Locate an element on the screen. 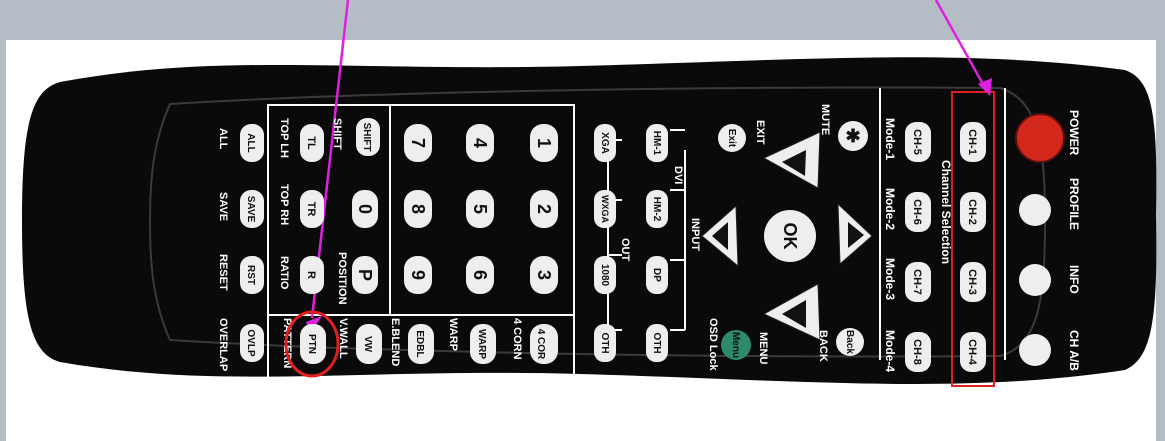 The width and height of the screenshot is (1165, 441). mode2-label: Mode-2 is located at coordinates (890, 209).